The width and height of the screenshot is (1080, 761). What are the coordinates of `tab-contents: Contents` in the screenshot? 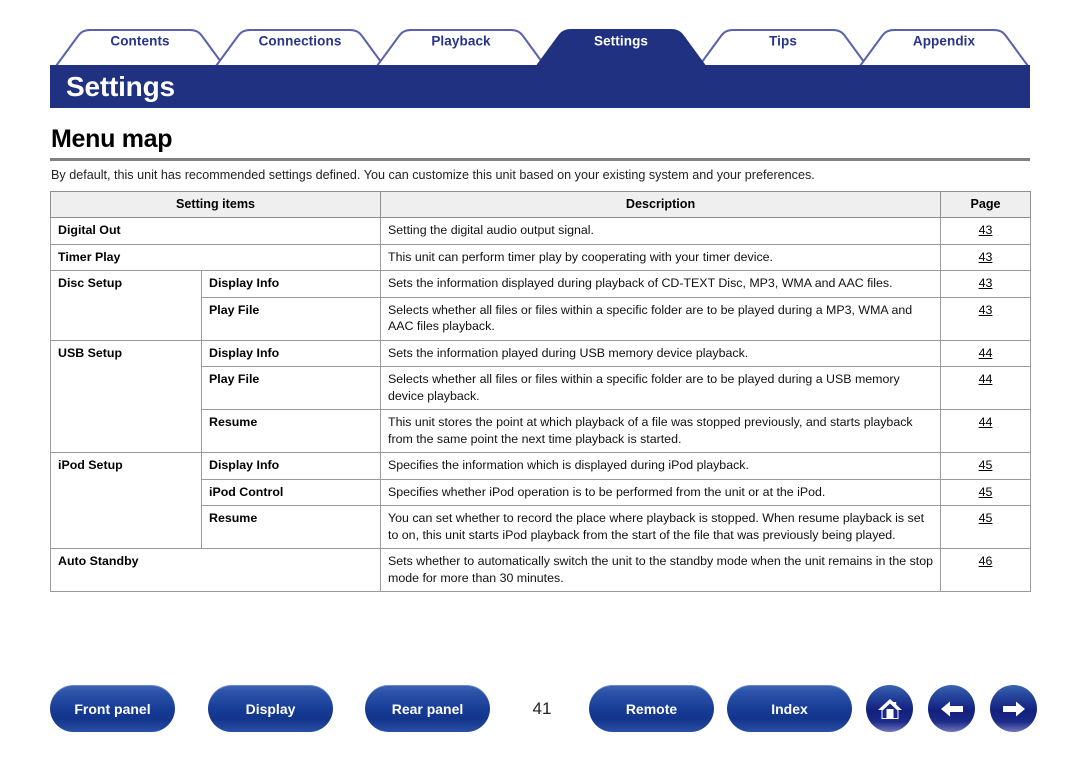 It's located at (139, 41).